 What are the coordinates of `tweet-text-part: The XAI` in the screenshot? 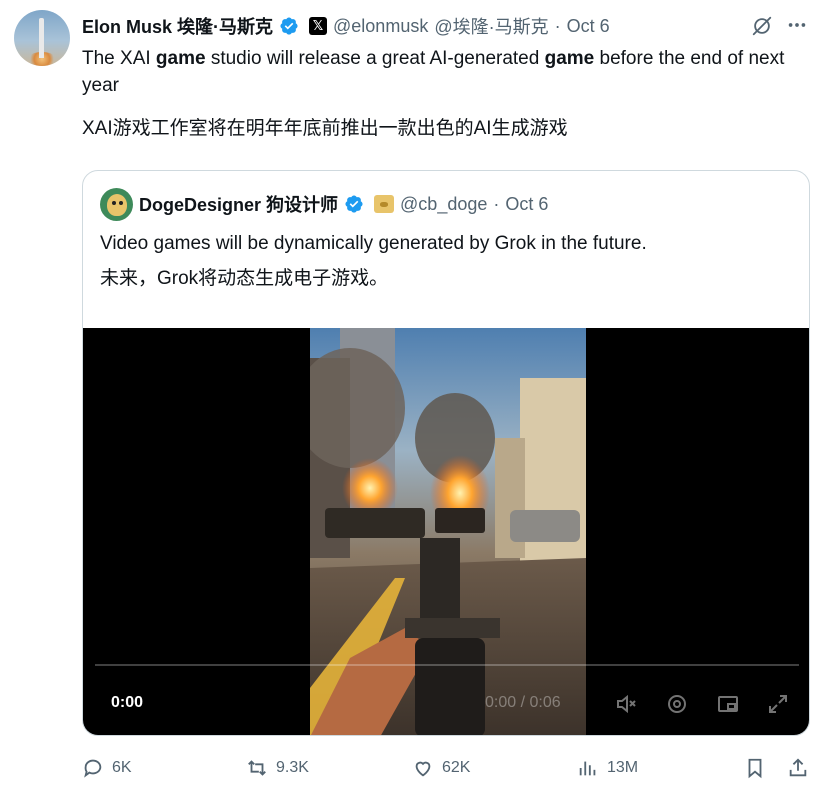 It's located at (119, 58).